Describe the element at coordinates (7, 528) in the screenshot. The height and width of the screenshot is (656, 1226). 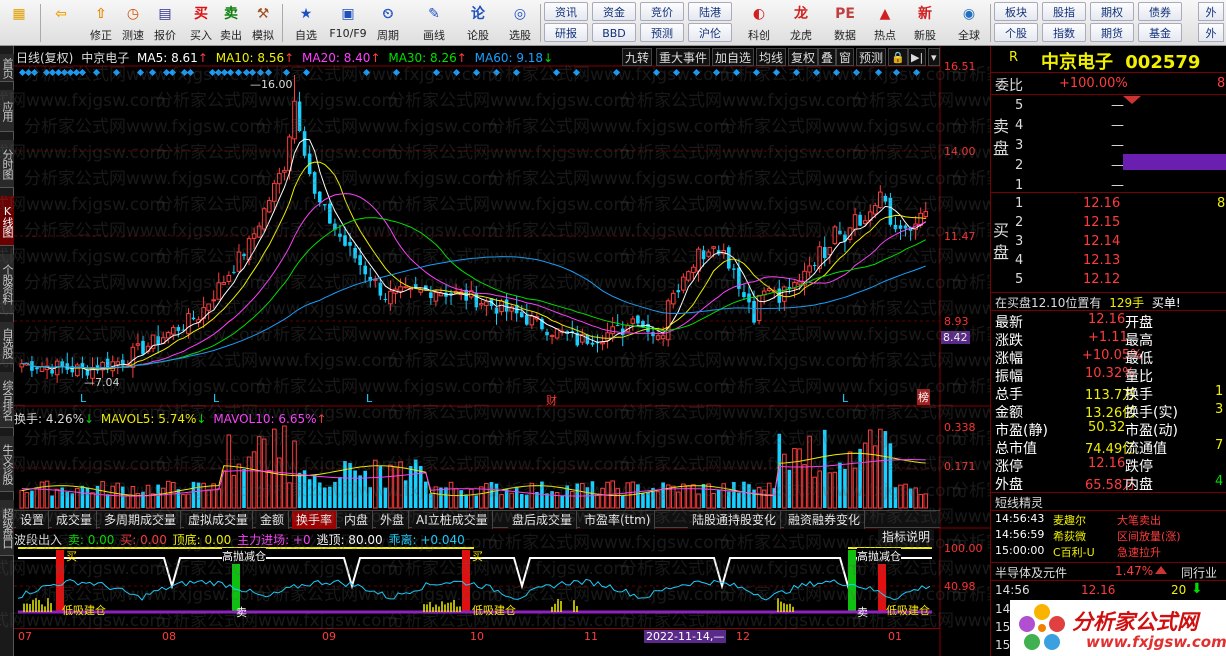
I see `left-tab-超级盘口: 超级盘口` at that location.